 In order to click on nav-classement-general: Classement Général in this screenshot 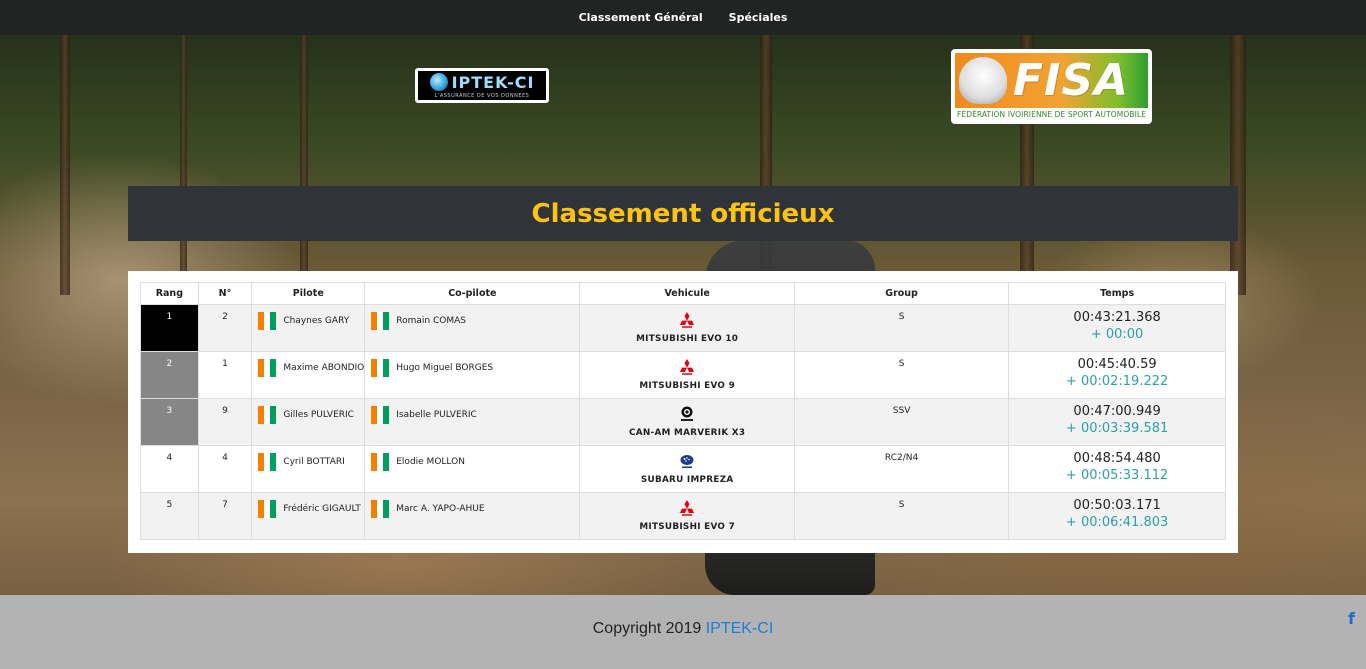, I will do `click(641, 17)`.